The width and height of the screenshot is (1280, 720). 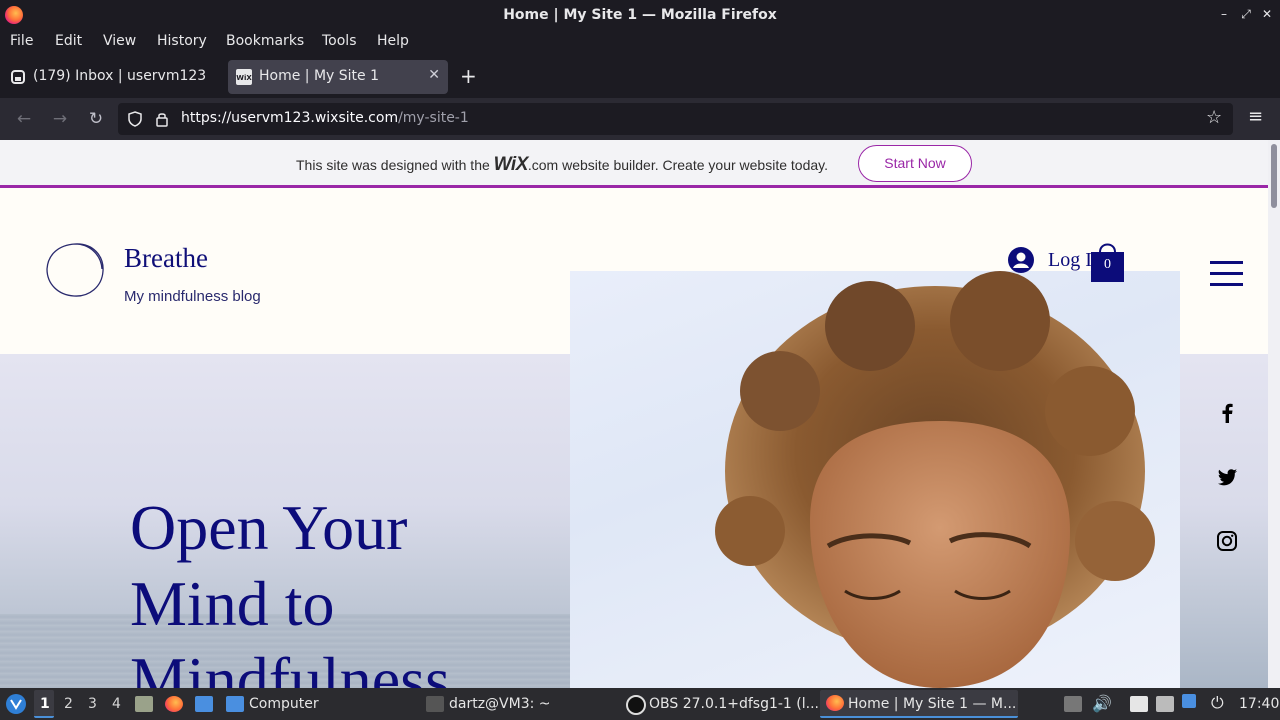 What do you see at coordinates (290, 666) in the screenshot?
I see `hero-line-3: Mindfulness` at bounding box center [290, 666].